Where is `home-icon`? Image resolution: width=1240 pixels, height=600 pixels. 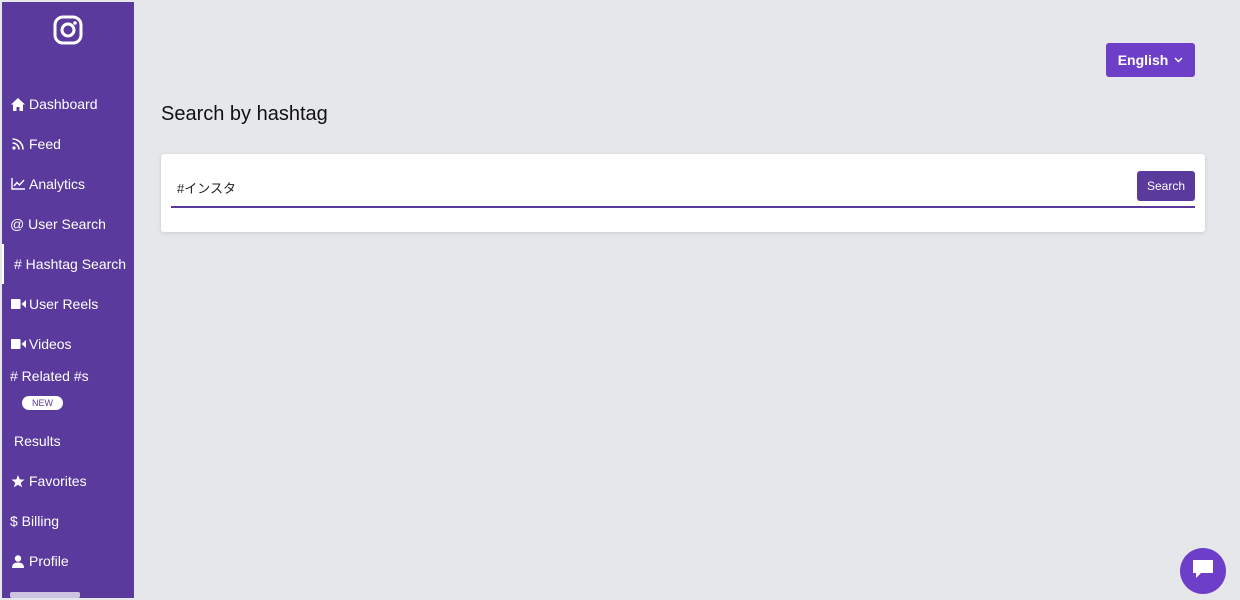
home-icon is located at coordinates (18, 104).